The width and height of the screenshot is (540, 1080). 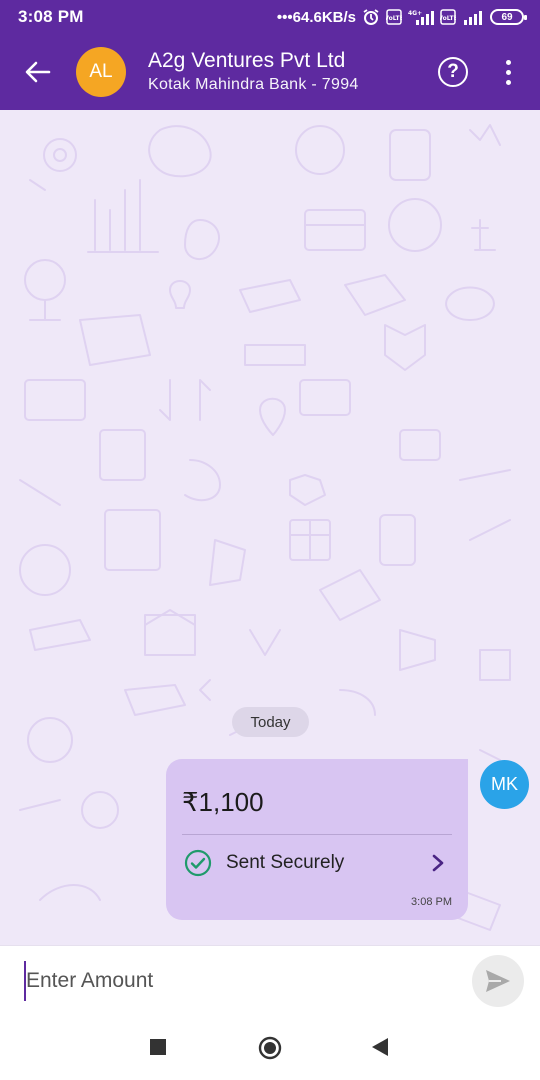 I want to click on sender-avatar: MK, so click(x=504, y=784).